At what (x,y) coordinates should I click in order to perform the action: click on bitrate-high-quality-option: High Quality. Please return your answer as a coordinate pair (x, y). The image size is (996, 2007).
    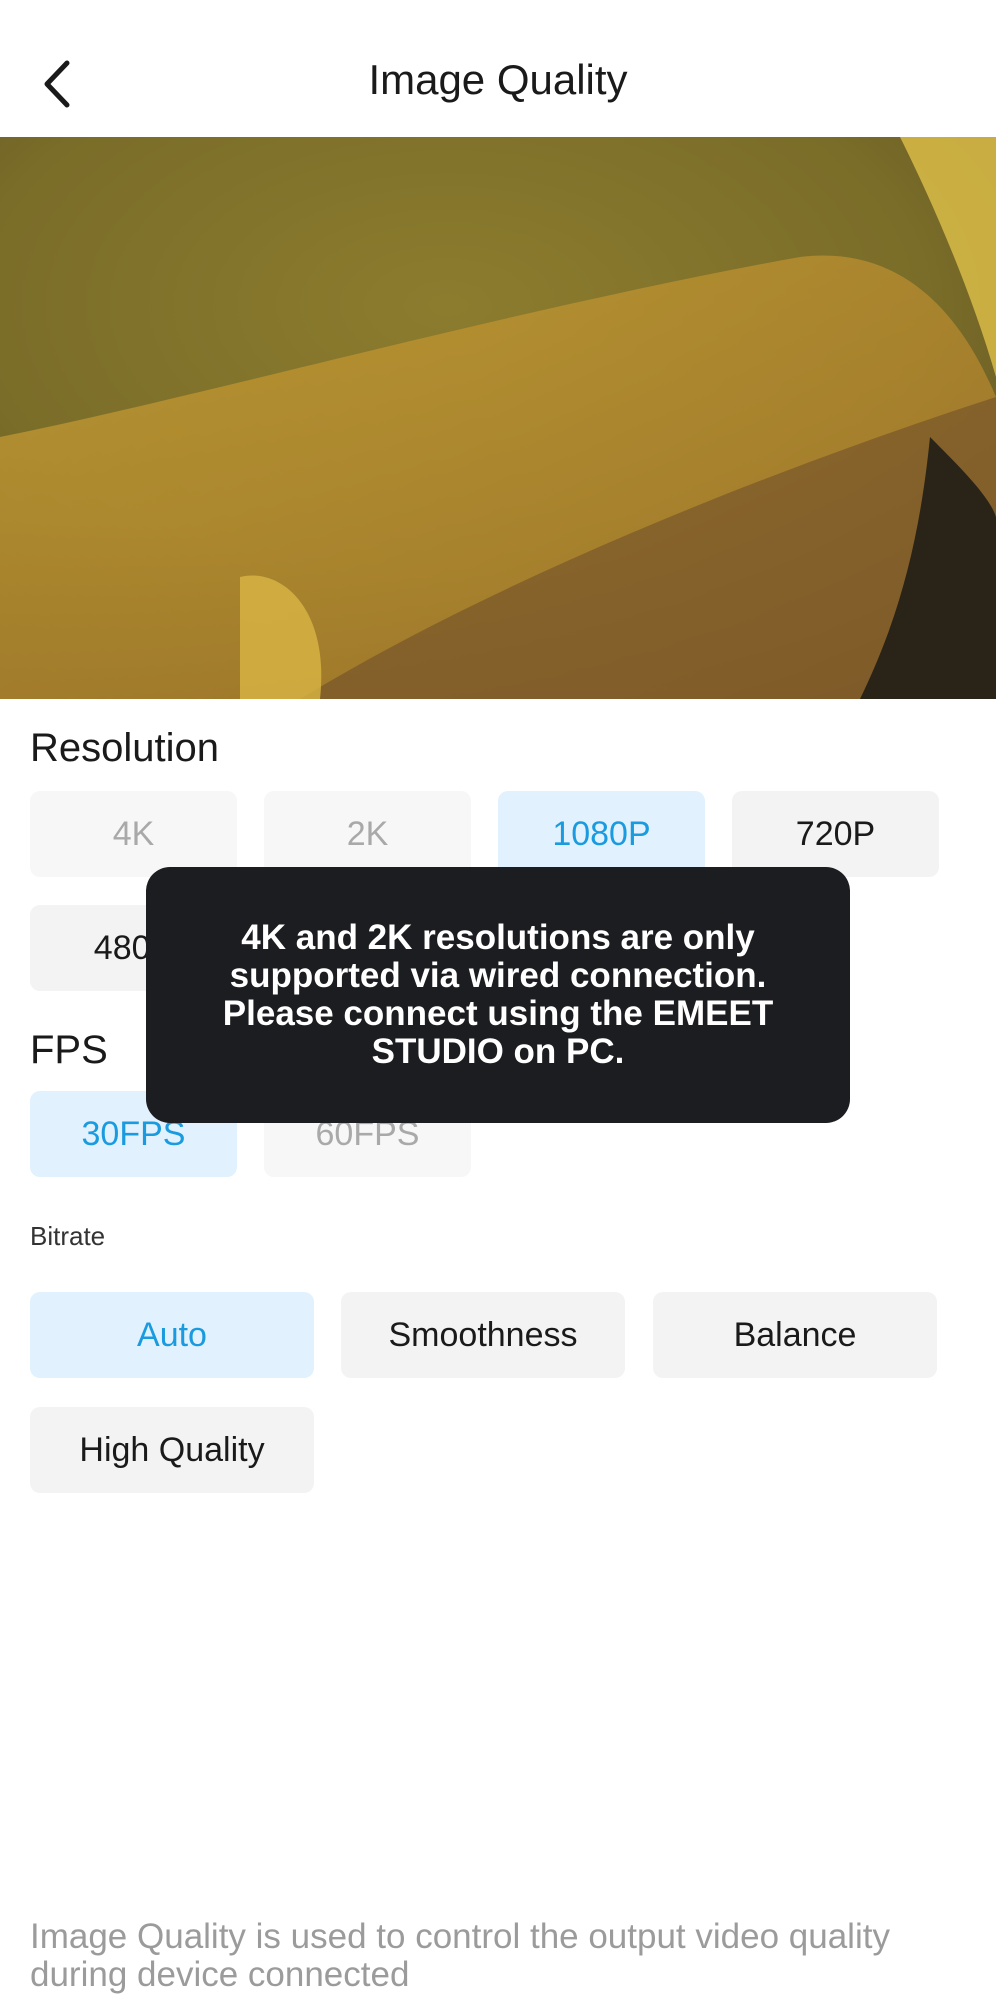
    Looking at the image, I should click on (172, 1450).